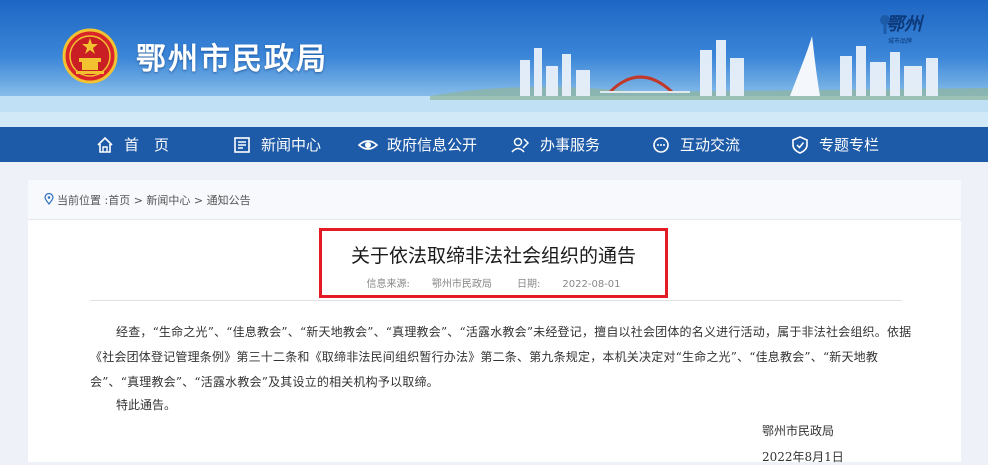  I want to click on city-brand-logo: 鄂州 城市品牌, so click(906, 26).